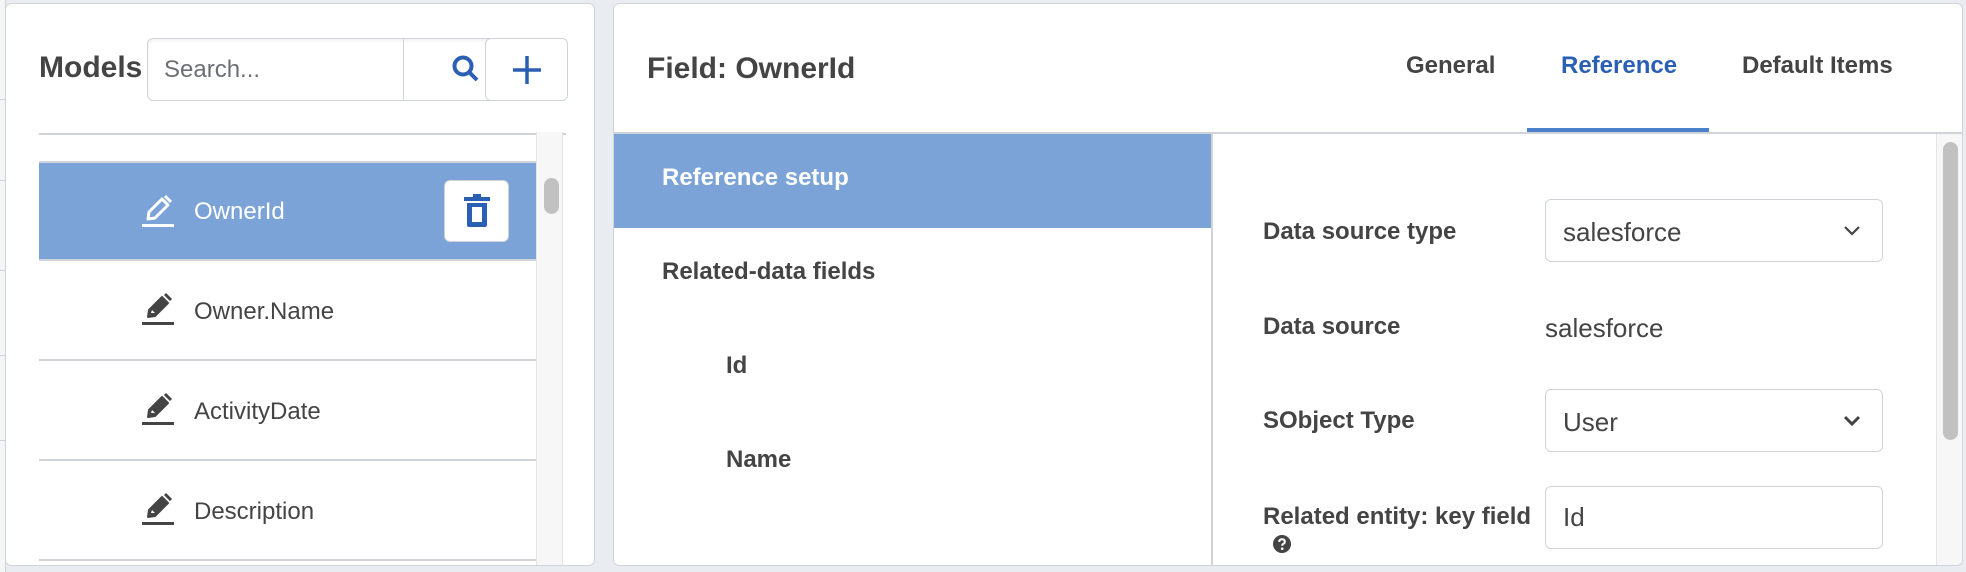 The height and width of the screenshot is (572, 1966). Describe the element at coordinates (1339, 420) in the screenshot. I see `sobject-type-label: SObject Type` at that location.